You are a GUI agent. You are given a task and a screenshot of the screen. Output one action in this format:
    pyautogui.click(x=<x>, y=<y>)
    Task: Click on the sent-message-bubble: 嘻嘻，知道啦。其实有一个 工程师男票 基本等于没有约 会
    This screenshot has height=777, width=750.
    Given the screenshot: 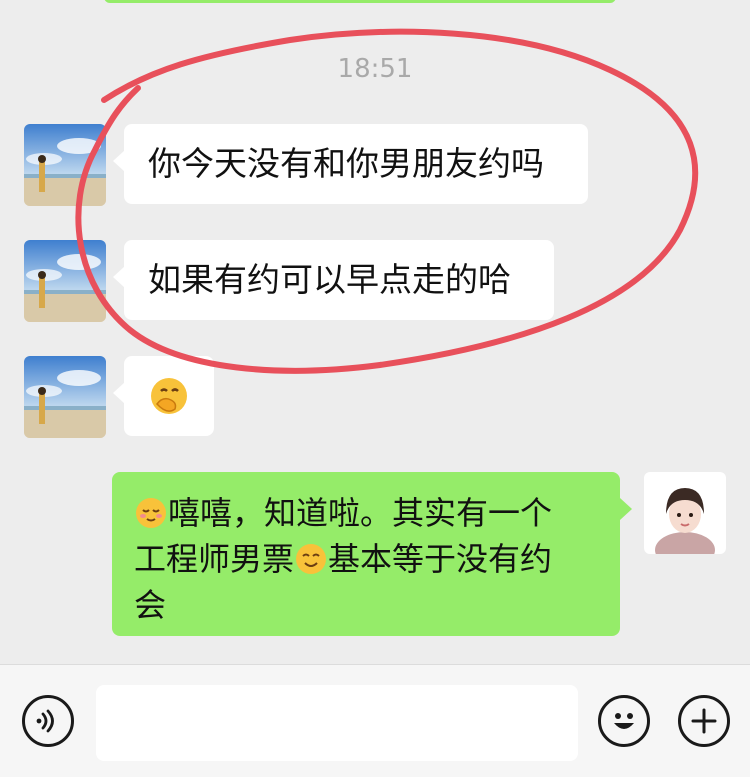 What is the action you would take?
    pyautogui.click(x=372, y=554)
    